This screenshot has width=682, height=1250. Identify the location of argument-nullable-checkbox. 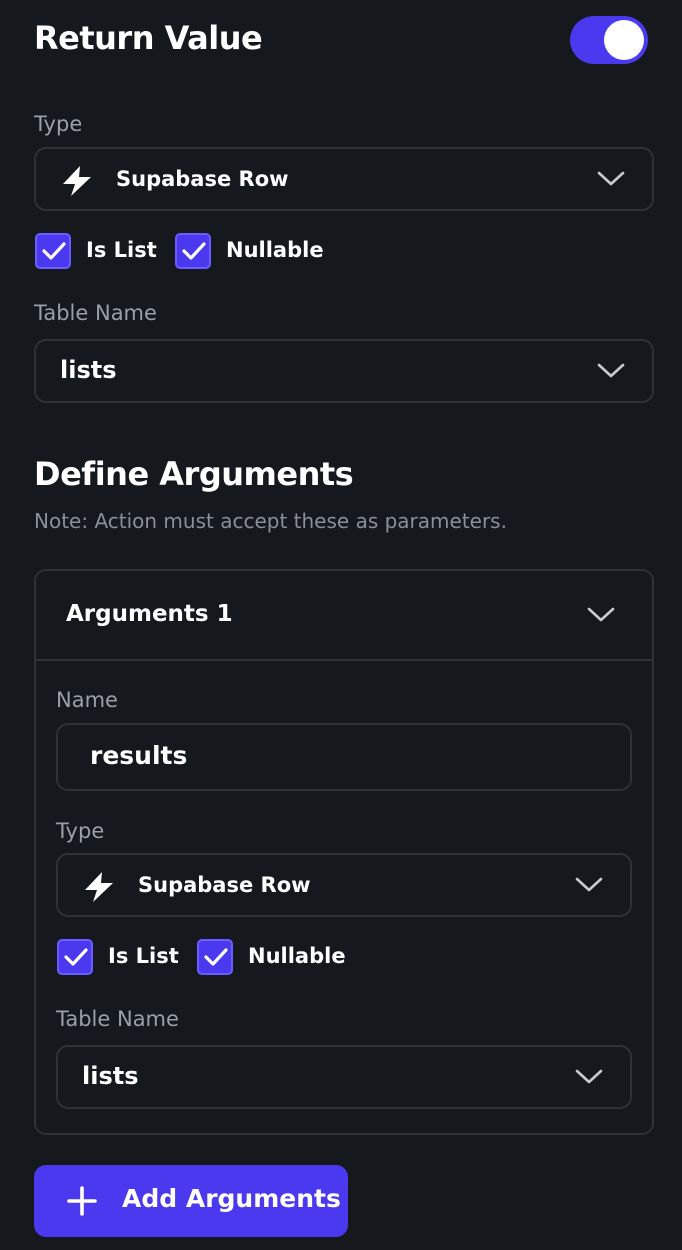
(215, 957).